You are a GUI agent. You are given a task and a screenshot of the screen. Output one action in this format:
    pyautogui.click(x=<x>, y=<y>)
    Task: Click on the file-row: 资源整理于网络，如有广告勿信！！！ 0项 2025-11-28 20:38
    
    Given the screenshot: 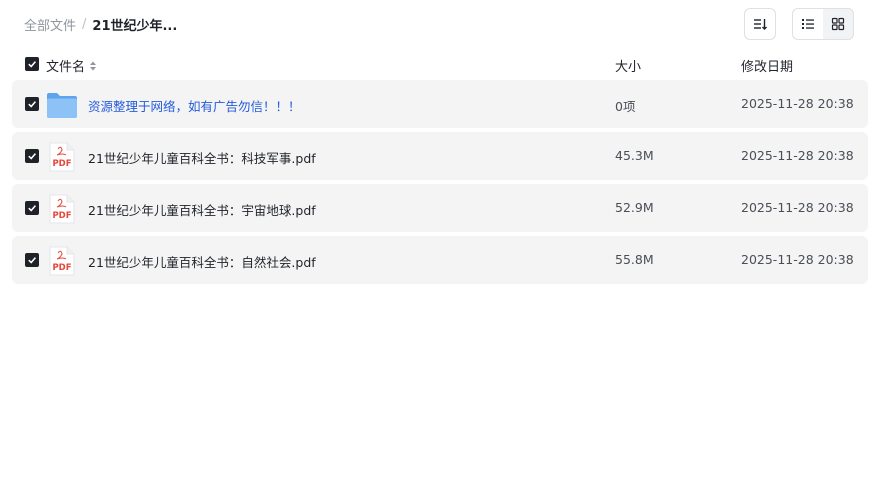 What is the action you would take?
    pyautogui.click(x=440, y=104)
    